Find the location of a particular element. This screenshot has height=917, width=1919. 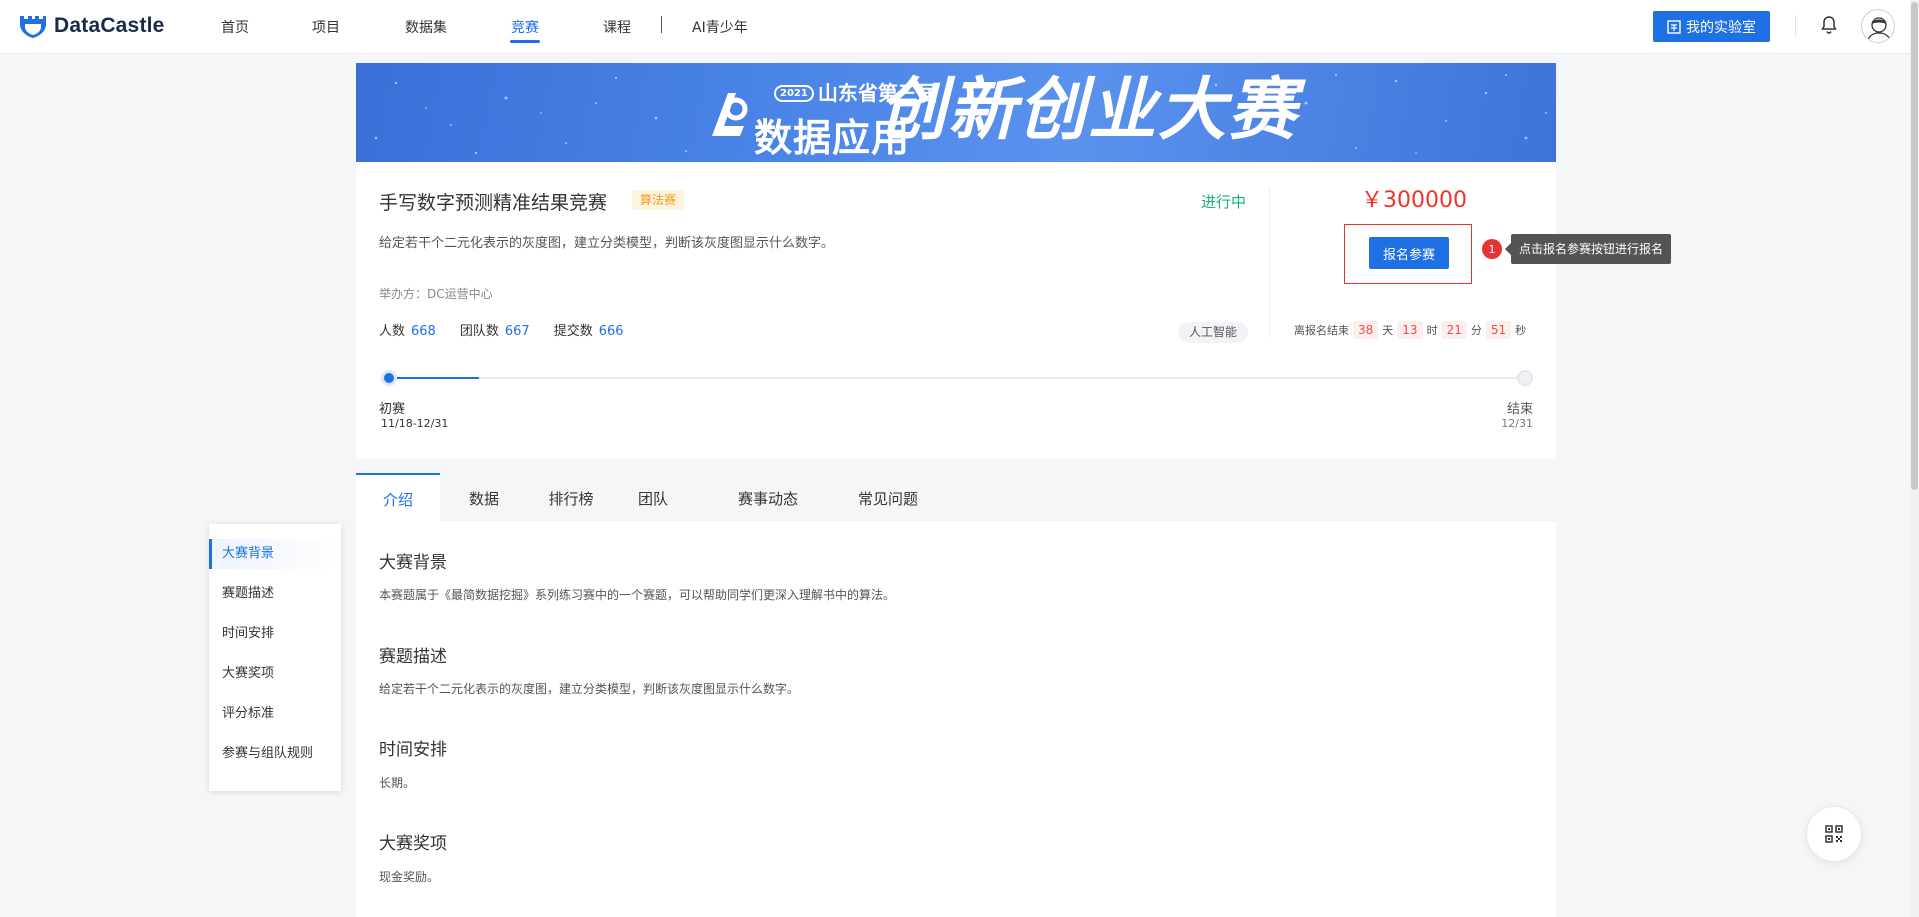

stage-start-name: 初赛 is located at coordinates (392, 409).